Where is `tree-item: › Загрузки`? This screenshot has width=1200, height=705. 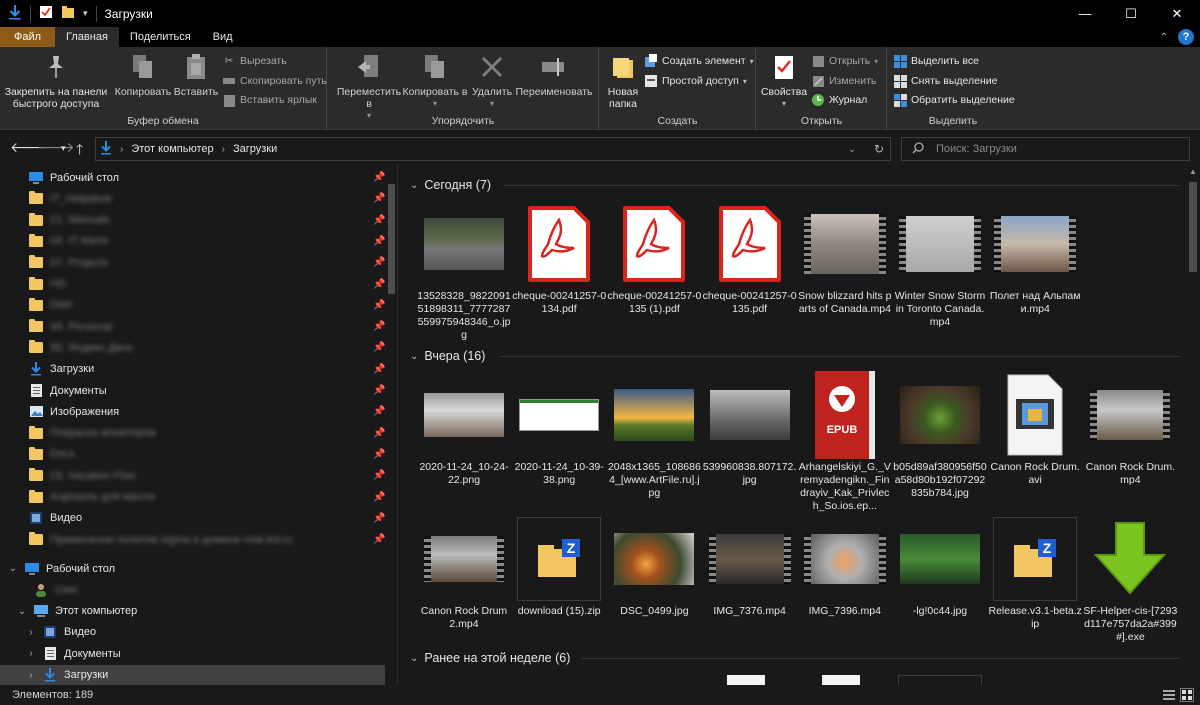 tree-item: › Загрузки is located at coordinates (192, 674).